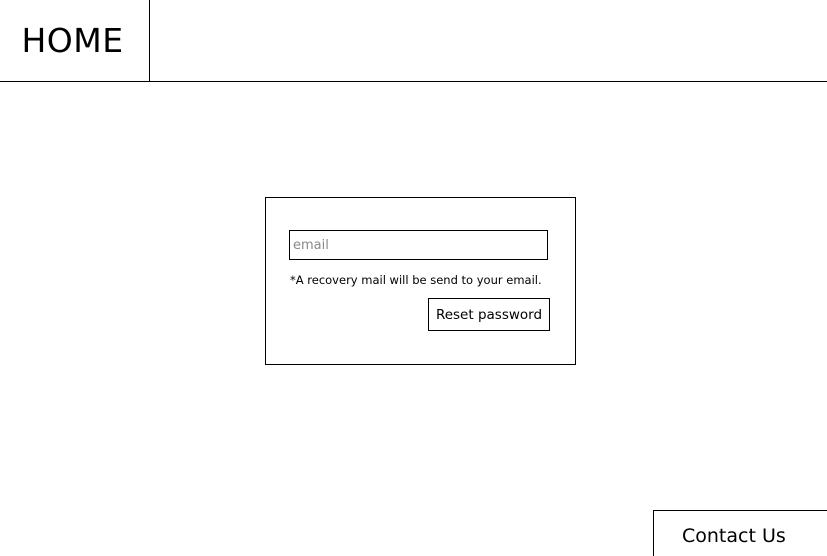 This screenshot has height=556, width=827. I want to click on header-divider, so click(413, 81).